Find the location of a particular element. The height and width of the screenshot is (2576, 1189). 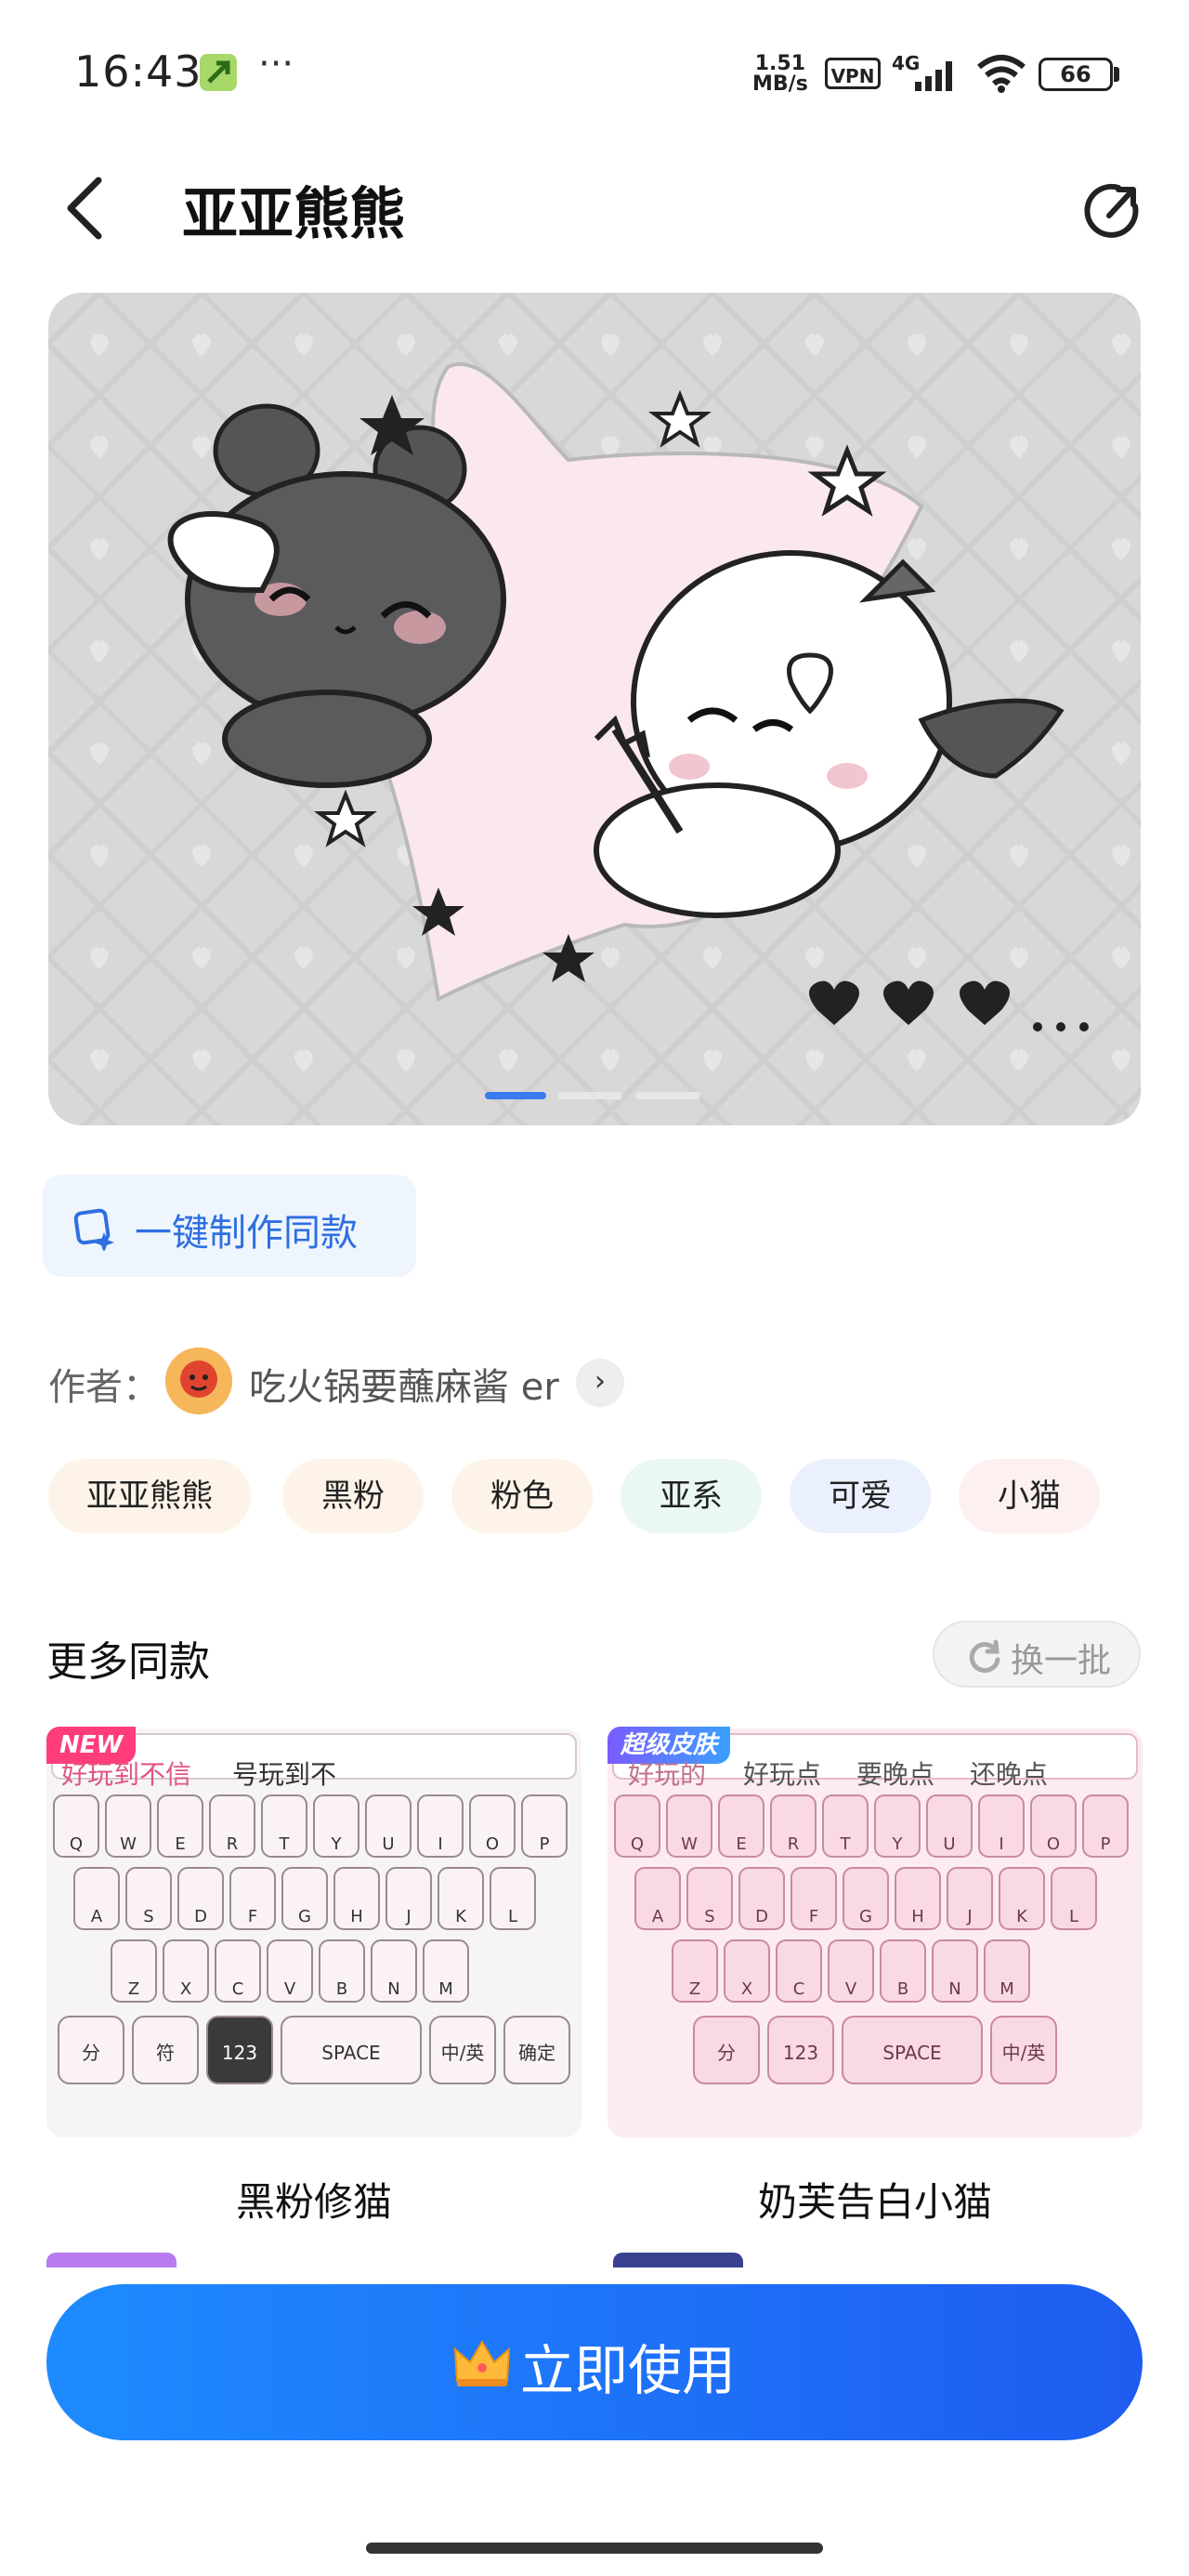

card-2-suggestion-4: 还晚点 is located at coordinates (1010, 1774).